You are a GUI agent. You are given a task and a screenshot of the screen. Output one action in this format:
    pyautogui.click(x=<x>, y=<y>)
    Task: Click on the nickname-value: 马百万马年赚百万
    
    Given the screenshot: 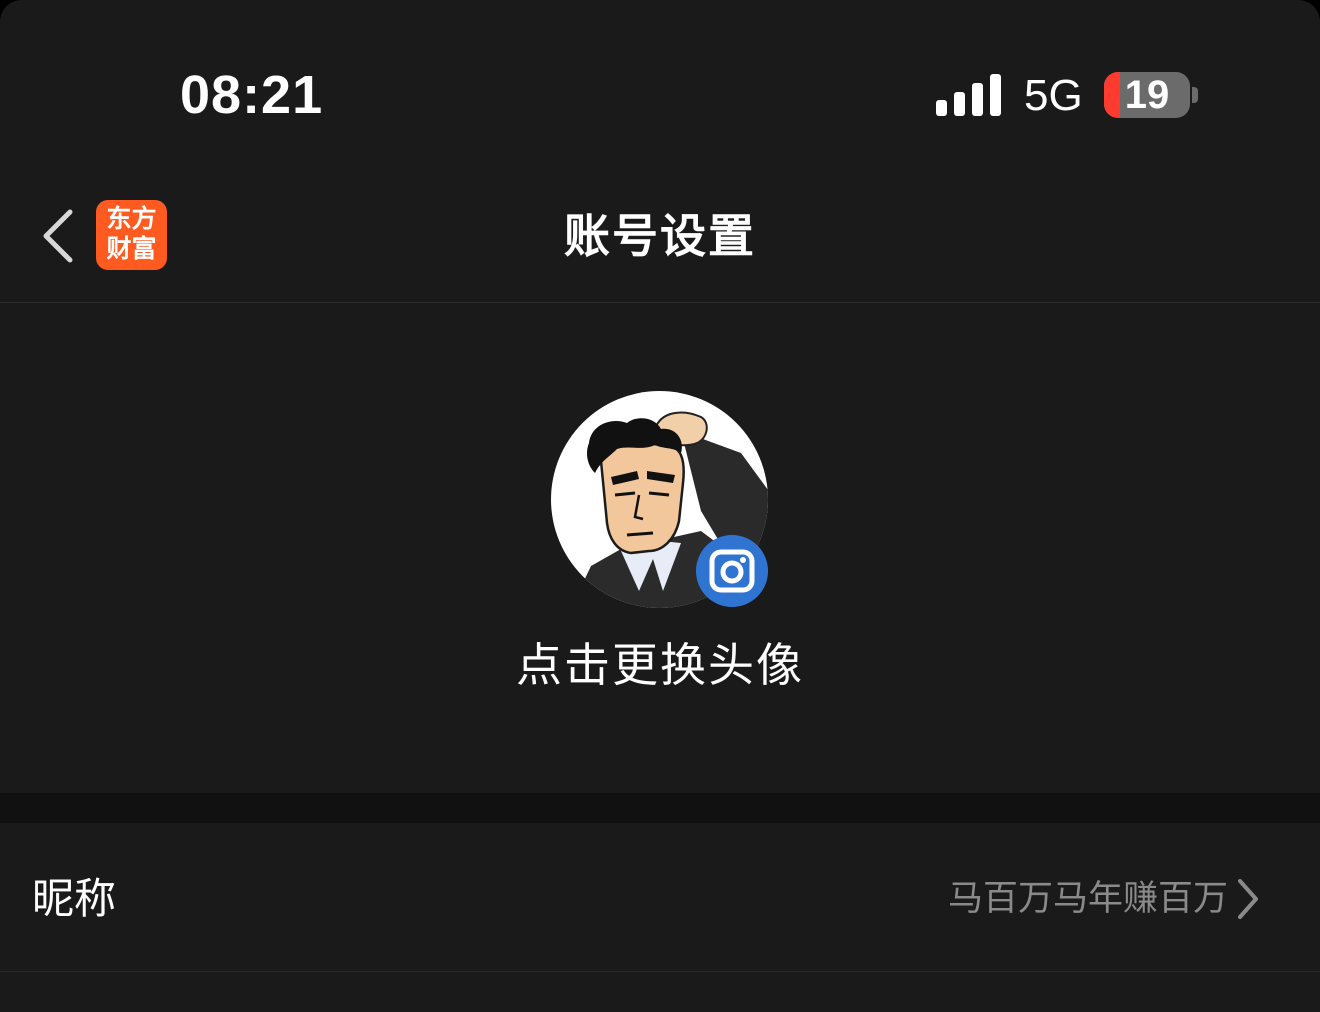 What is the action you would take?
    pyautogui.click(x=1087, y=899)
    